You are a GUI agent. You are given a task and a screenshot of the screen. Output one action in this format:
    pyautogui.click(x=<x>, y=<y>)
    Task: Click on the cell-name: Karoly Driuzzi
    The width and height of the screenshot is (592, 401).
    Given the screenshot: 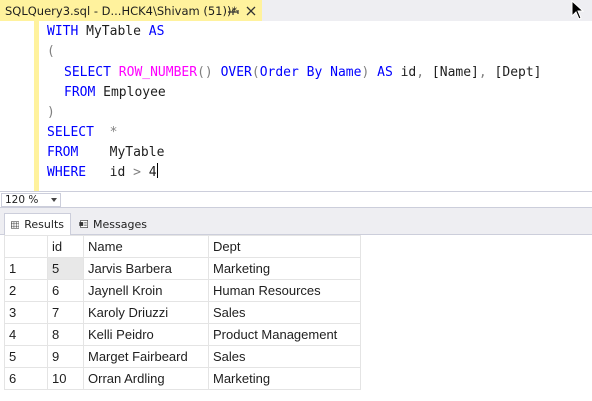 What is the action you would take?
    pyautogui.click(x=146, y=312)
    